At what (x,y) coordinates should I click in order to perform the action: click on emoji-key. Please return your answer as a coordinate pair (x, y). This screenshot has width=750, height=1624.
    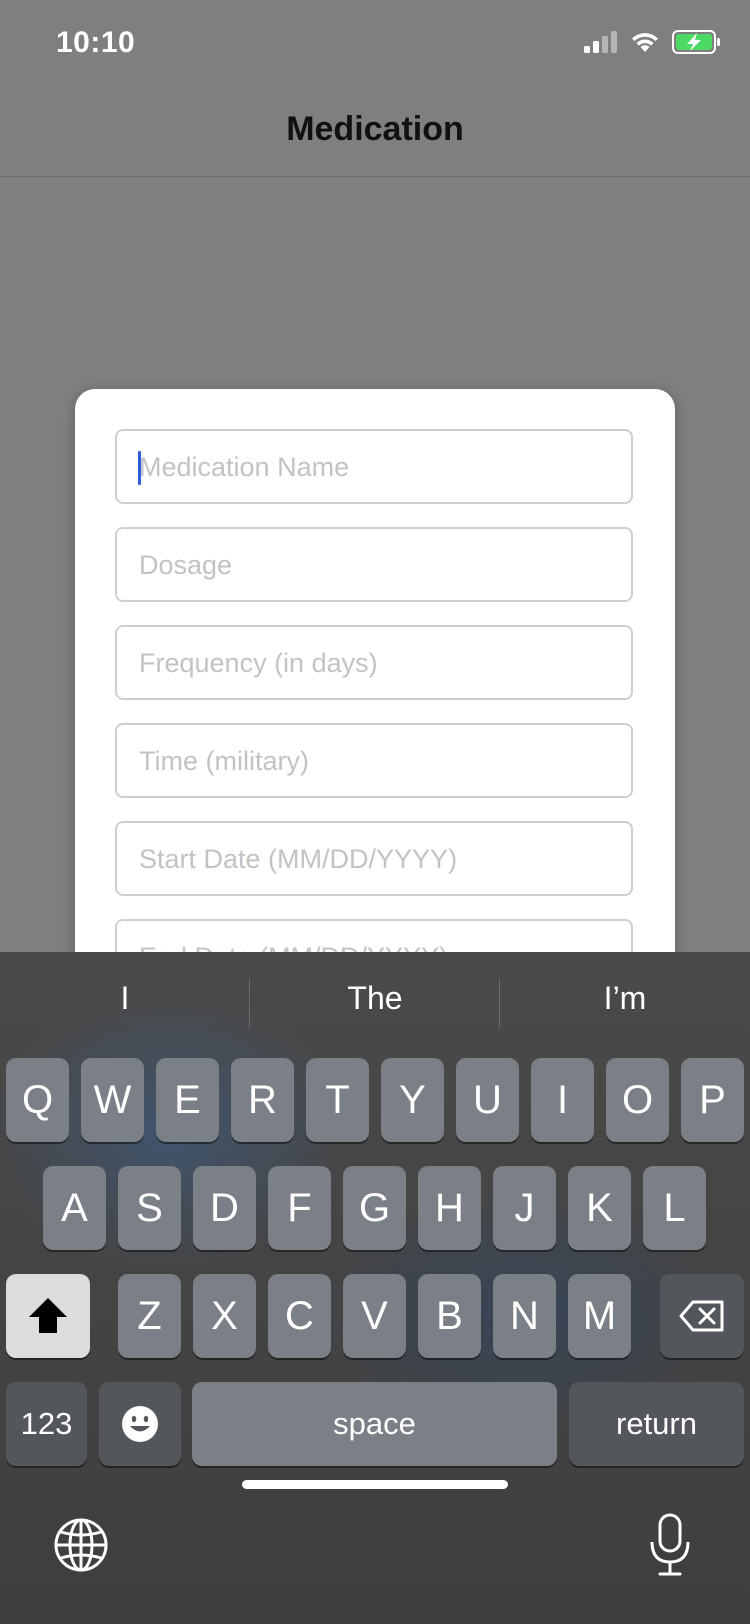
    Looking at the image, I should click on (140, 1424).